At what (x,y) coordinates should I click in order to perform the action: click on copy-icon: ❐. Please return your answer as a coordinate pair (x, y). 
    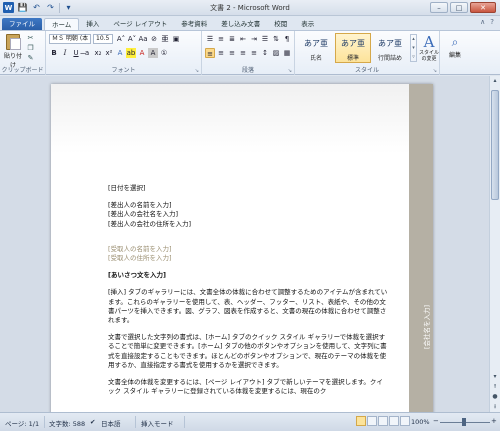
    Looking at the image, I should click on (30, 48).